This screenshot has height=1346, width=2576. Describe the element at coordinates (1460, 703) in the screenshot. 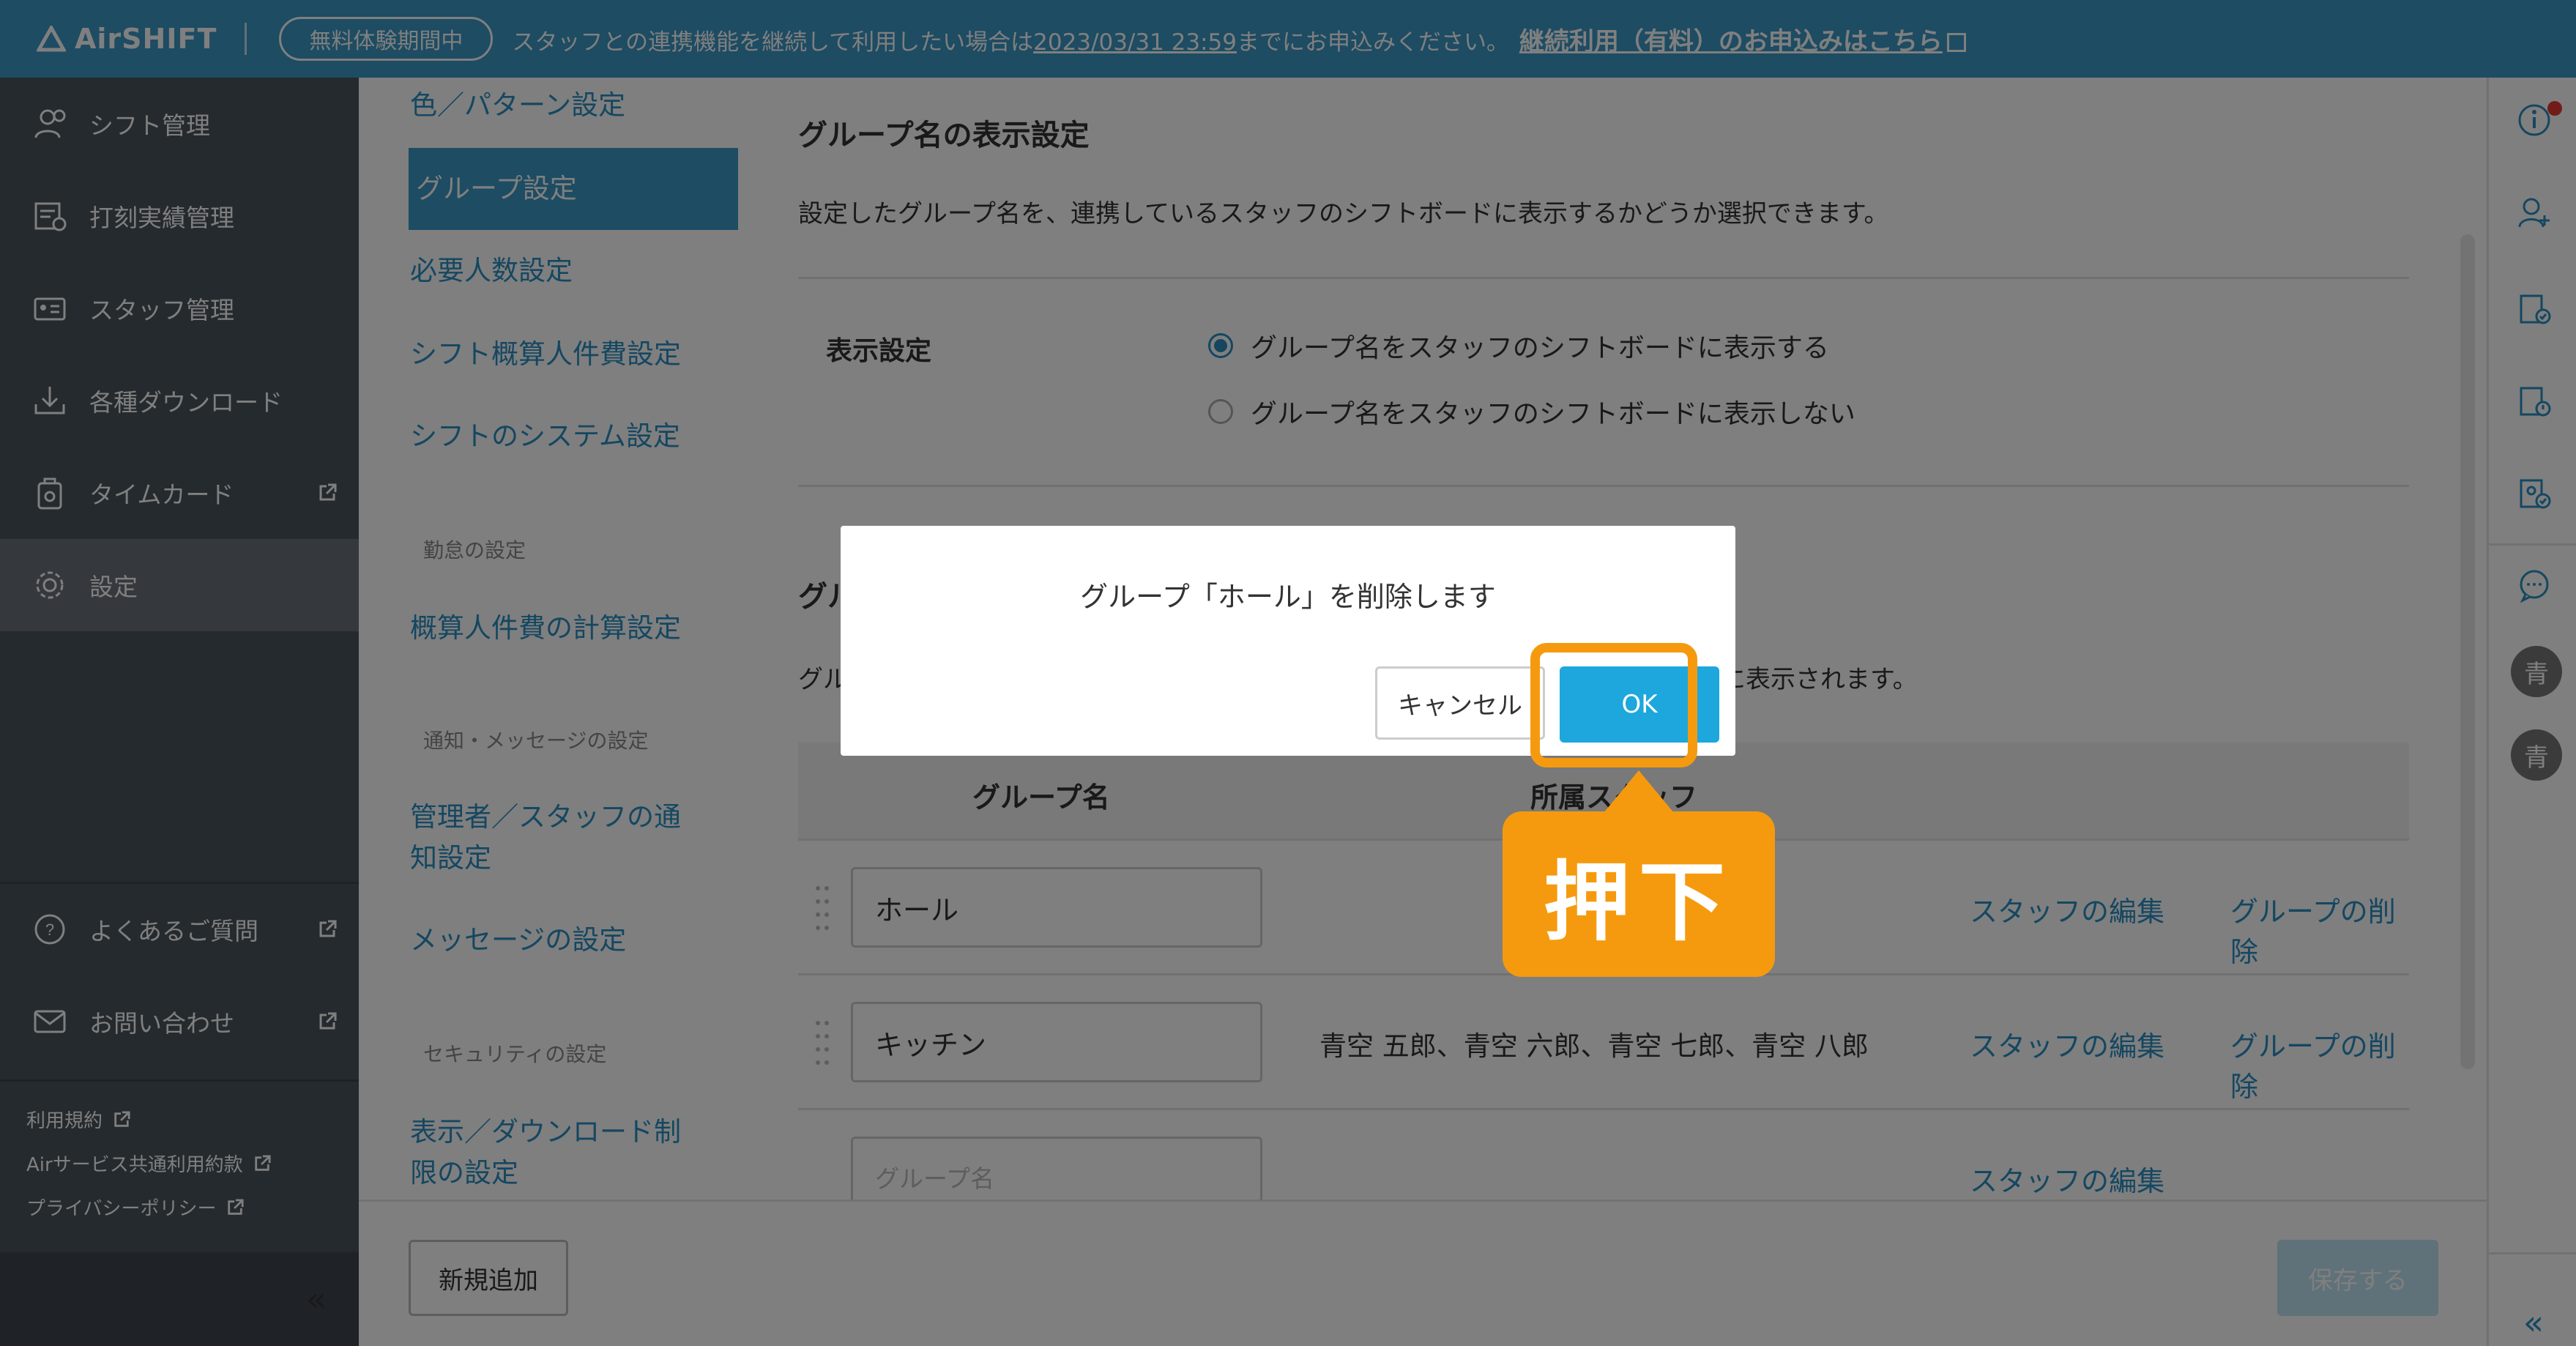

I see `cancel-button: キャンセル` at that location.